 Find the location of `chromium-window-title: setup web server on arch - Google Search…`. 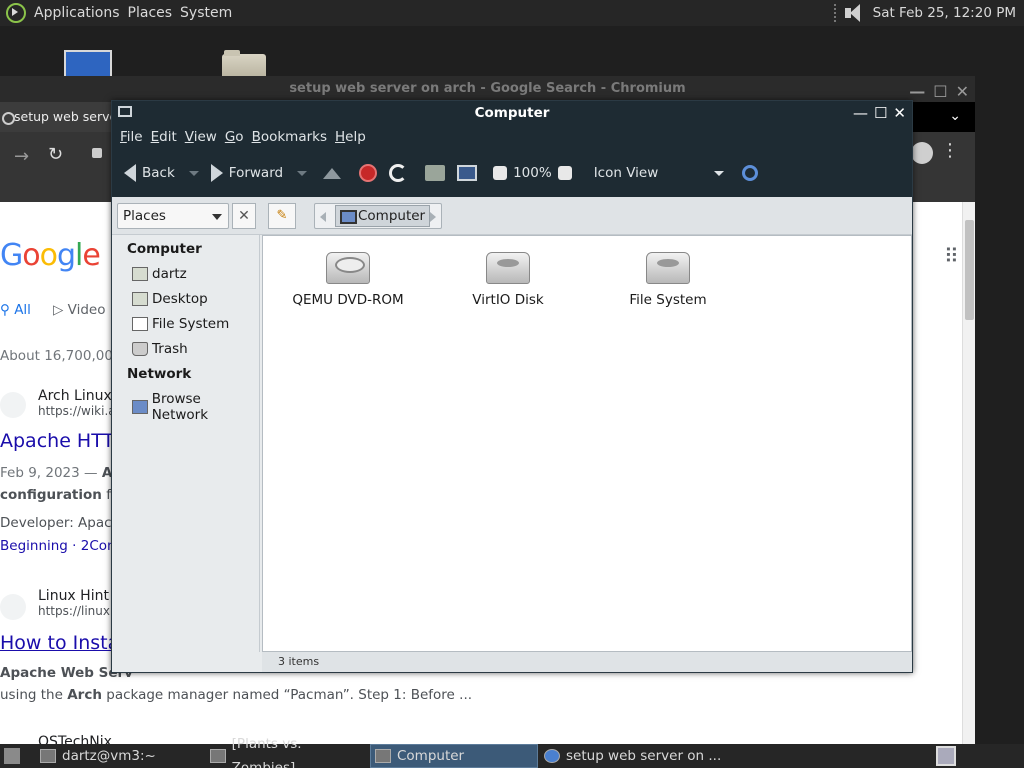

chromium-window-title: setup web server on arch - Google Search… is located at coordinates (487, 88).